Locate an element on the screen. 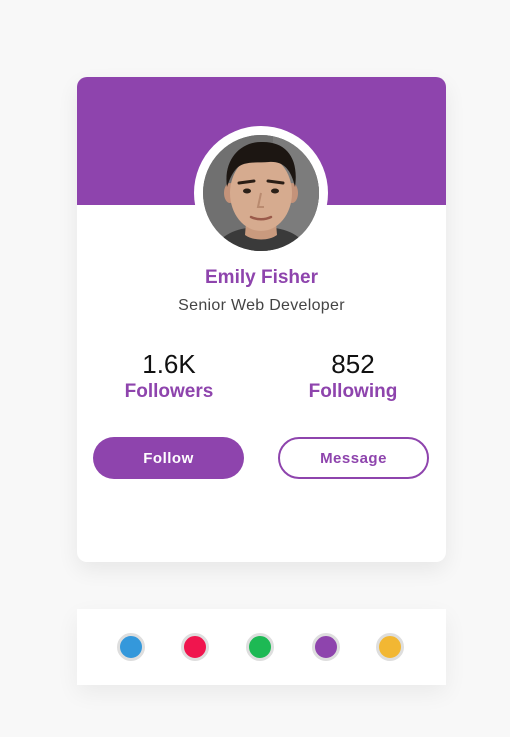 This screenshot has width=510, height=737. color-swatch-purple is located at coordinates (326, 647).